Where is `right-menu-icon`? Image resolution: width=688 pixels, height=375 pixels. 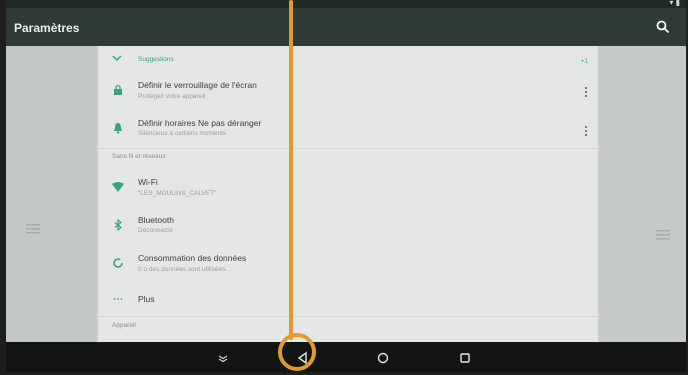
right-menu-icon is located at coordinates (663, 235).